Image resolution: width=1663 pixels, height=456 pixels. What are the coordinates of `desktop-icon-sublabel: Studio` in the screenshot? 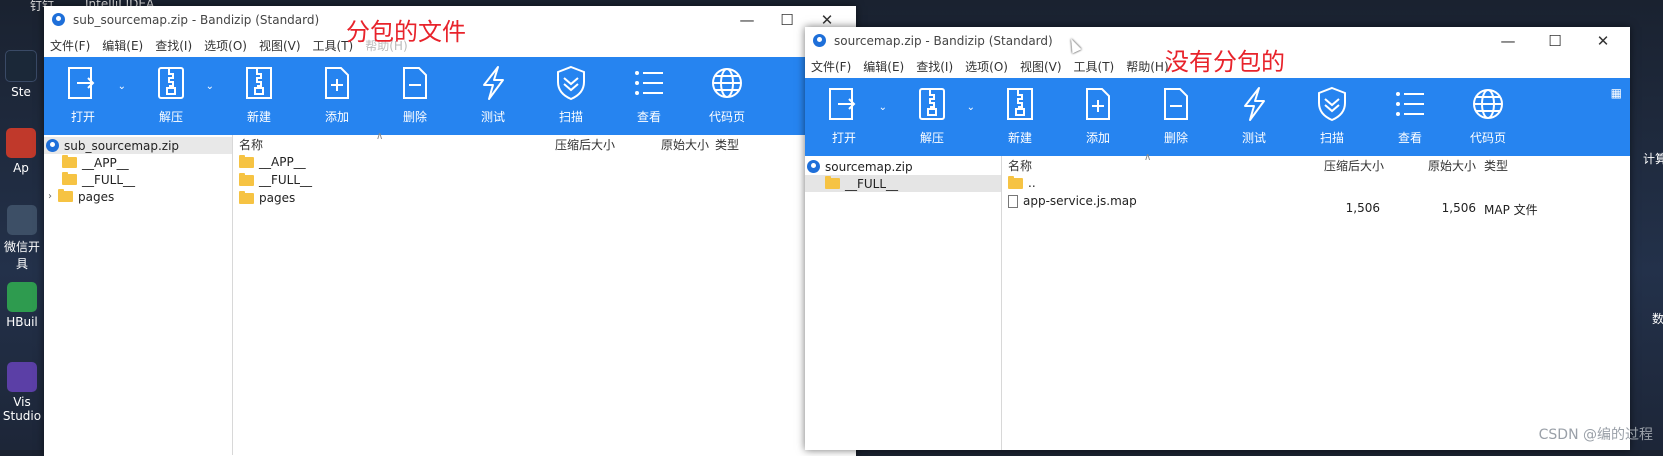 It's located at (22, 416).